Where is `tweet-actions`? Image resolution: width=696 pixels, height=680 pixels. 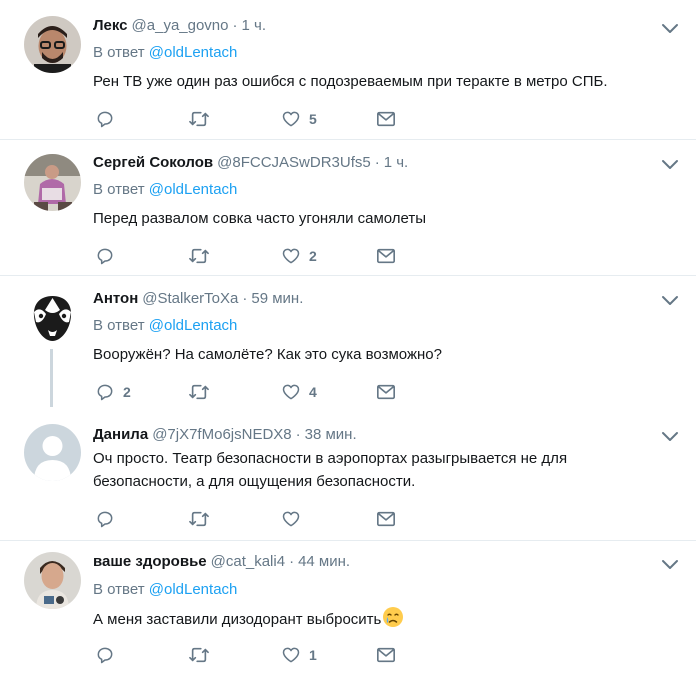 tweet-actions is located at coordinates (253, 519).